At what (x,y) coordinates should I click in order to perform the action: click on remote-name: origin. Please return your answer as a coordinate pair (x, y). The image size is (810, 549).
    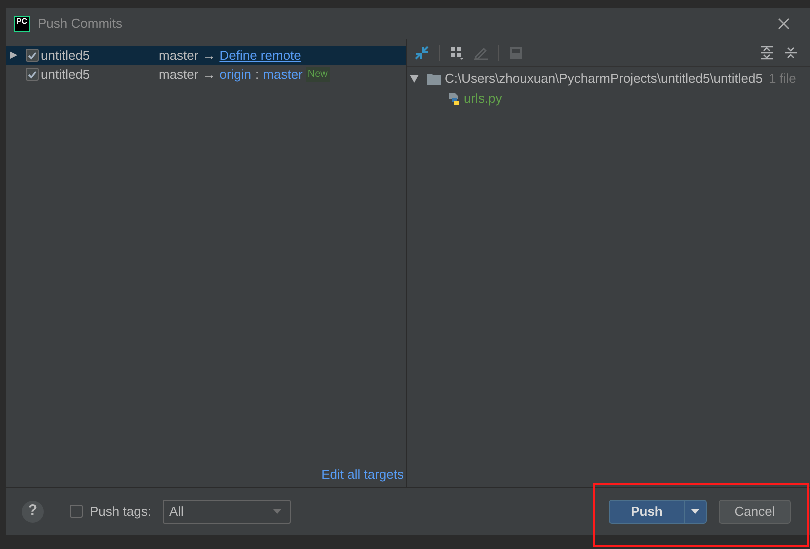
    Looking at the image, I should click on (236, 74).